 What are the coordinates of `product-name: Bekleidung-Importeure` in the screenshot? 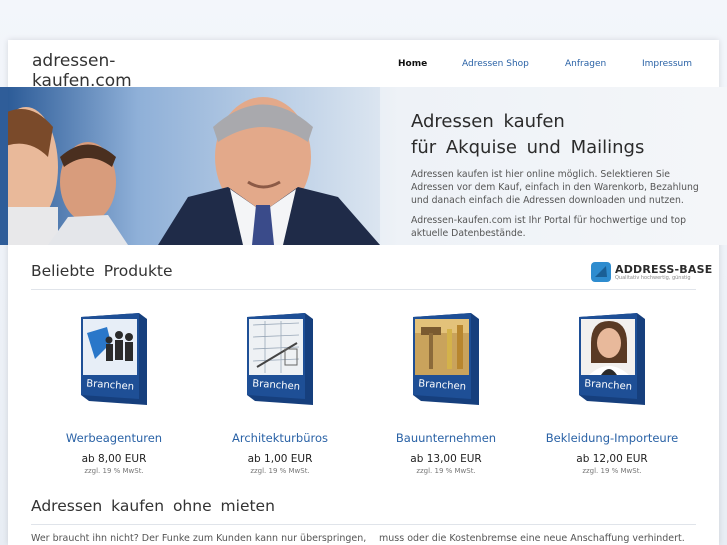 It's located at (612, 438).